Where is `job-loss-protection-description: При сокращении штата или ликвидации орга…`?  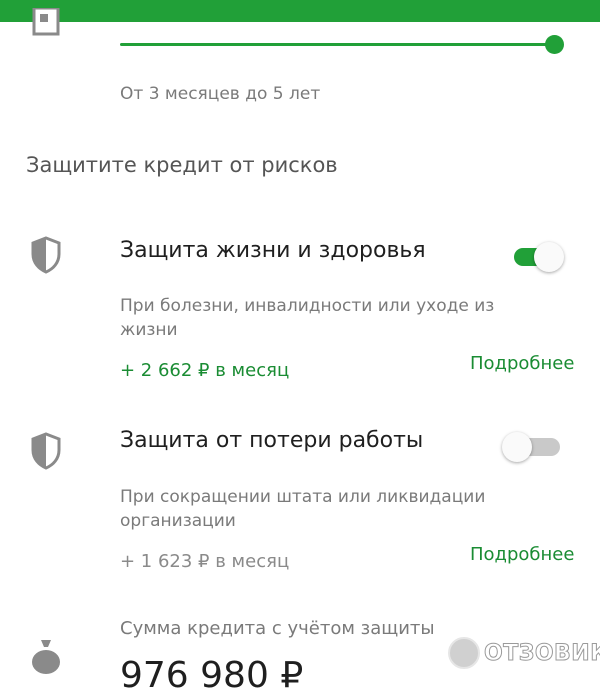 job-loss-protection-description: При сокращении штата или ликвидации орга… is located at coordinates (303, 509).